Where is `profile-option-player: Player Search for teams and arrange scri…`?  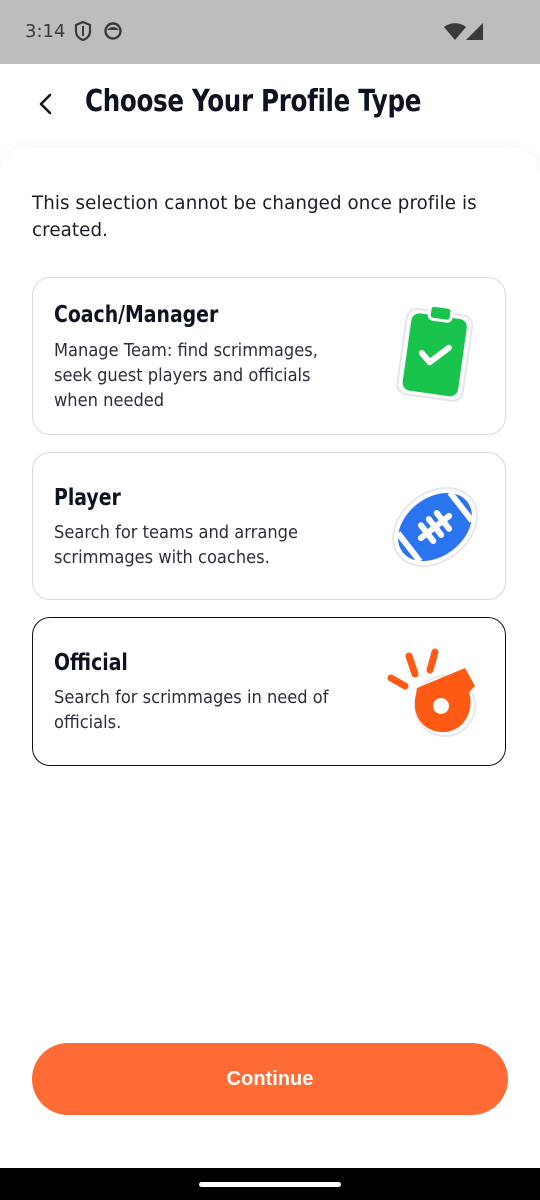 profile-option-player: Player Search for teams and arrange scri… is located at coordinates (269, 526).